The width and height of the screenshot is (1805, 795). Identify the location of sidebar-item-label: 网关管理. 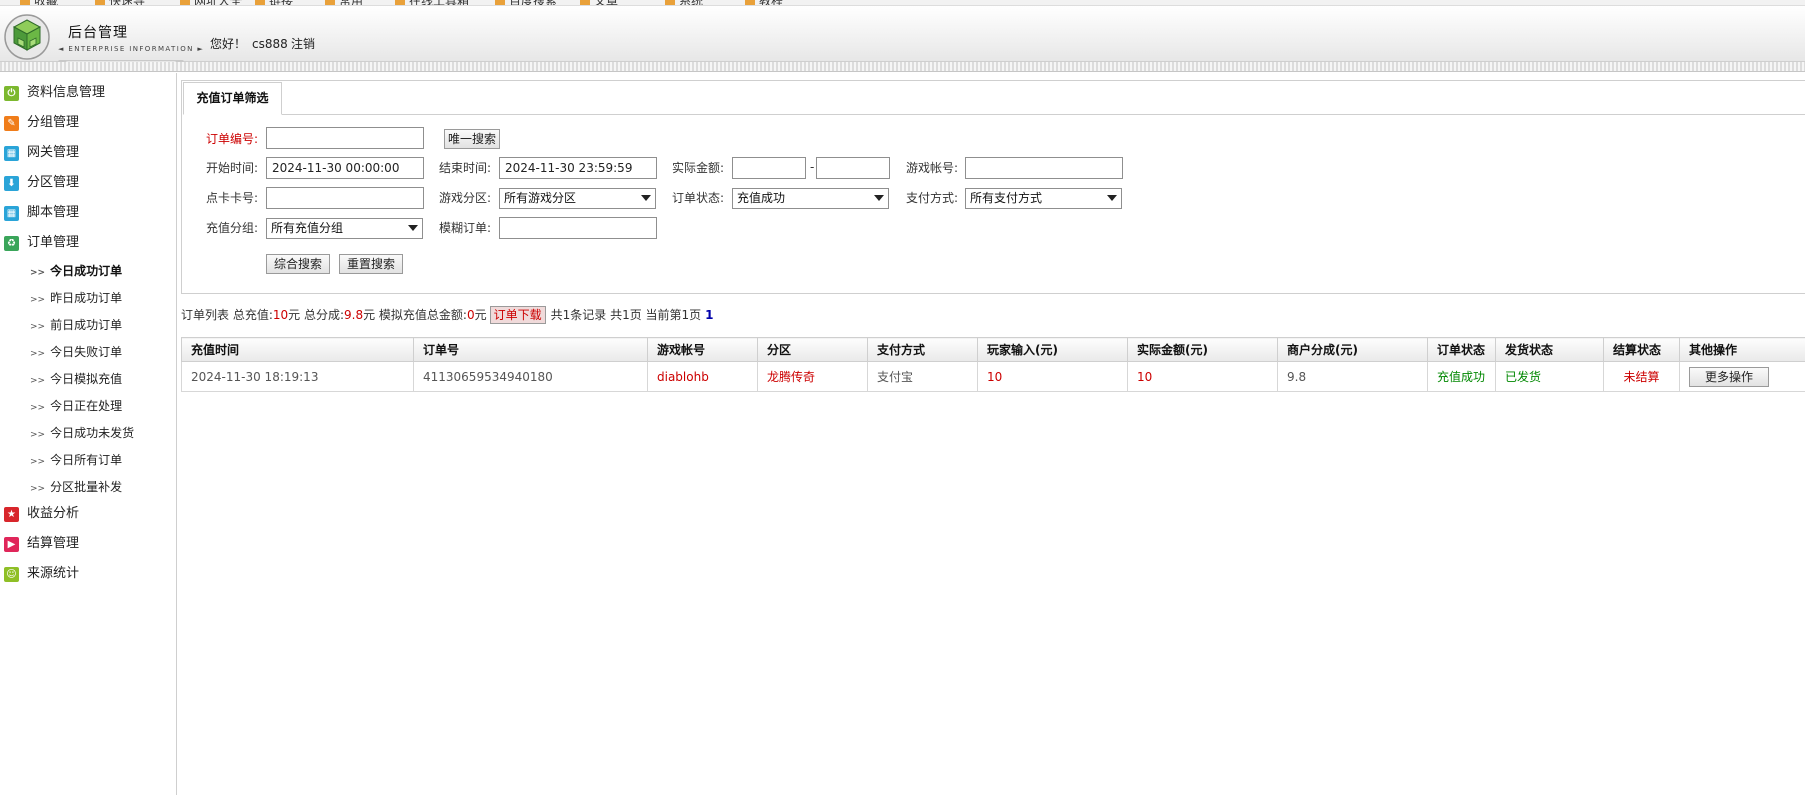
(53, 152).